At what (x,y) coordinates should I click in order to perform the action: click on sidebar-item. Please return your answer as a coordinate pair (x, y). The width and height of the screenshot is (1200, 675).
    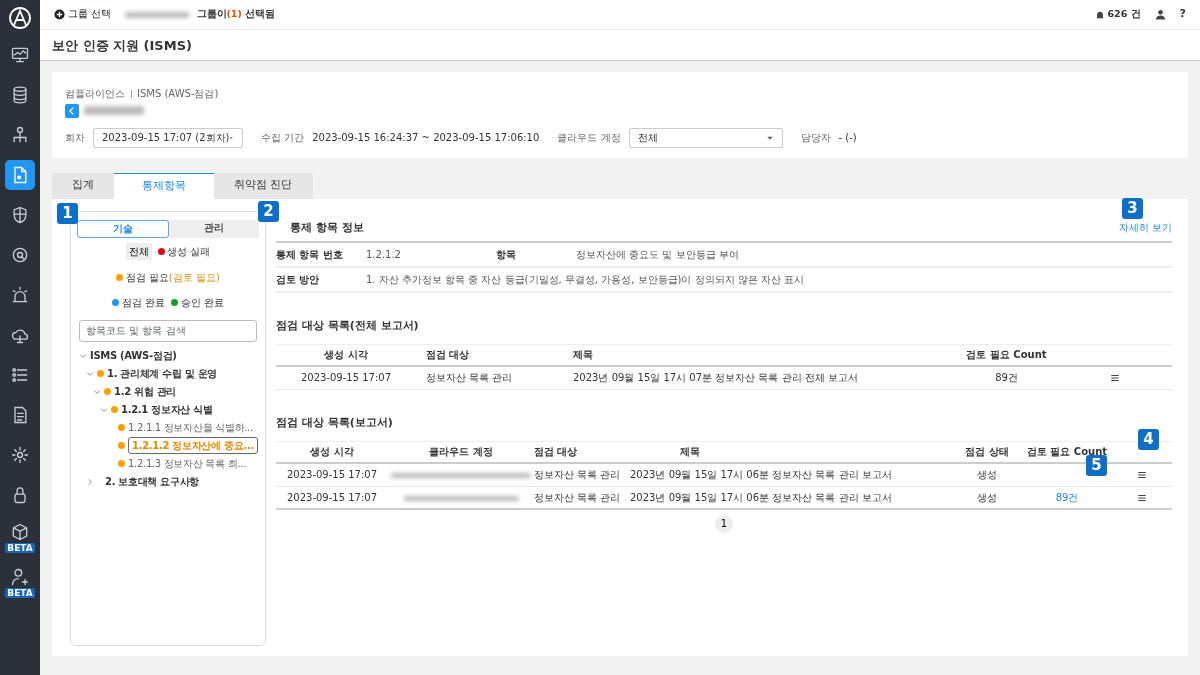
    Looking at the image, I should click on (20, 175).